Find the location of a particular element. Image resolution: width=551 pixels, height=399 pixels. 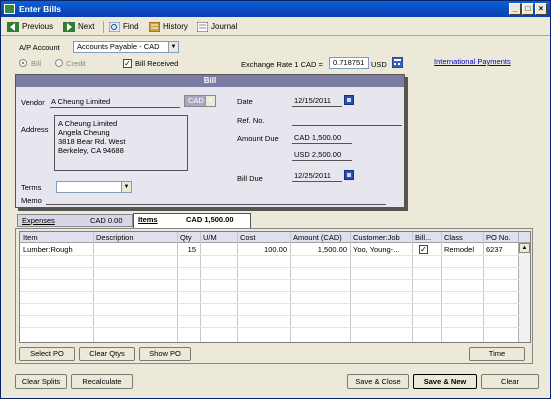

exchange-rate-input: 0.718751 is located at coordinates (349, 63).